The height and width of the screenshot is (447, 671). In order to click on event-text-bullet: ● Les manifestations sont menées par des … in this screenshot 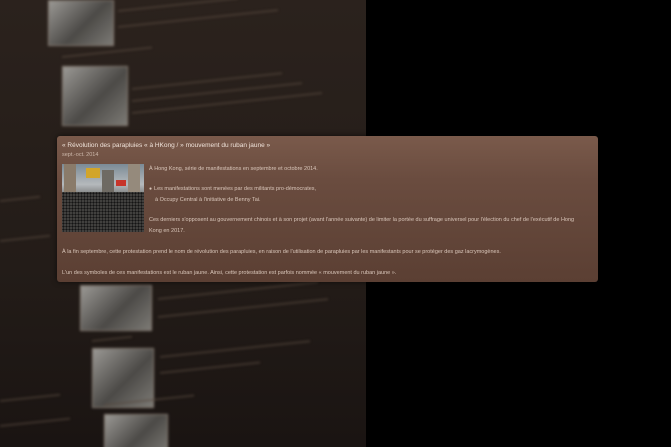, I will do `click(232, 189)`.